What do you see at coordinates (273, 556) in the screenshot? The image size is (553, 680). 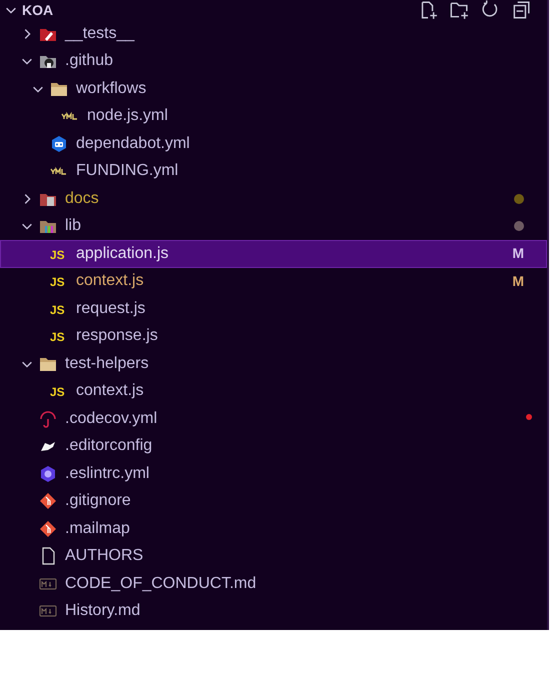 I see `tree-item: AUTHORS` at bounding box center [273, 556].